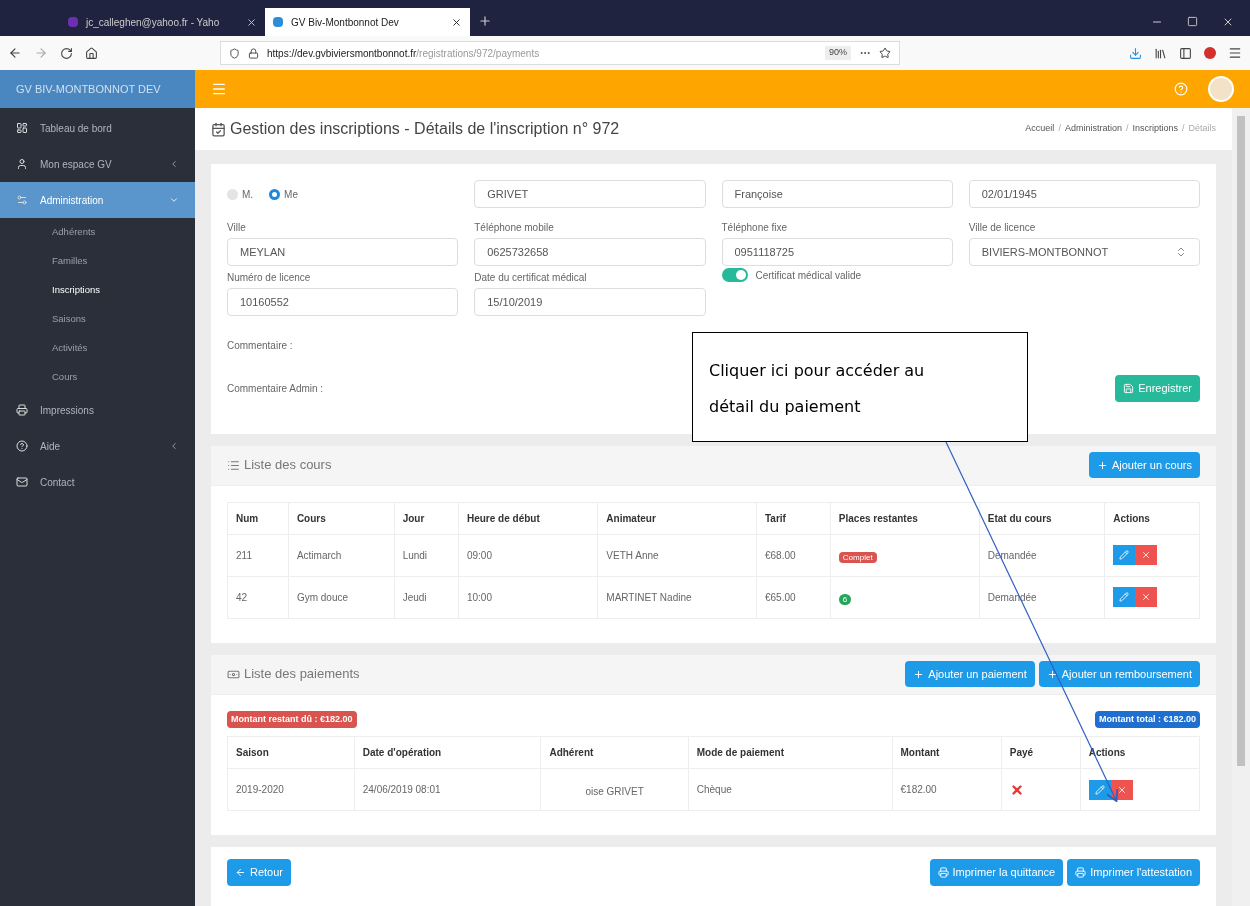 Image resolution: width=1250 pixels, height=906 pixels. I want to click on submenu-item: Cours, so click(97, 377).